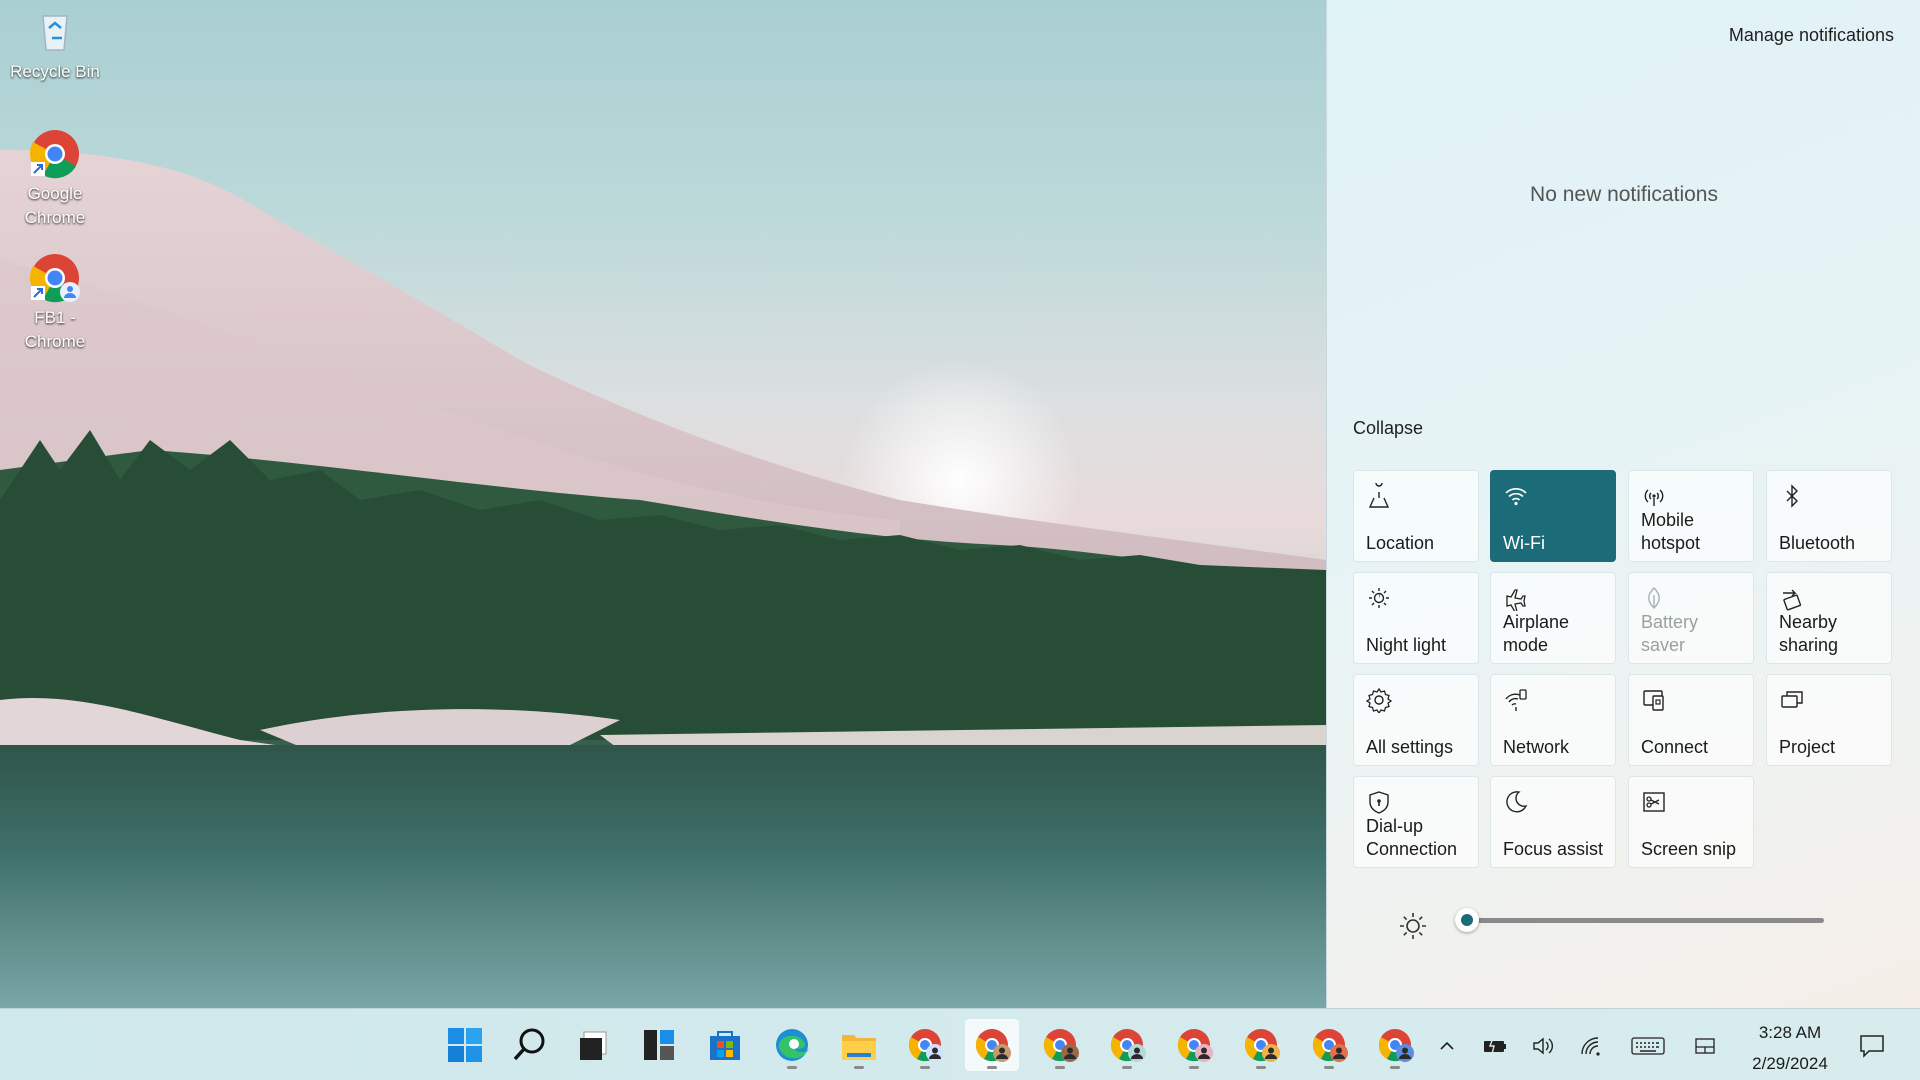 The image size is (1920, 1080). I want to click on desktop-icon-fb1-chrome: FB1 - Chrome, so click(55, 303).